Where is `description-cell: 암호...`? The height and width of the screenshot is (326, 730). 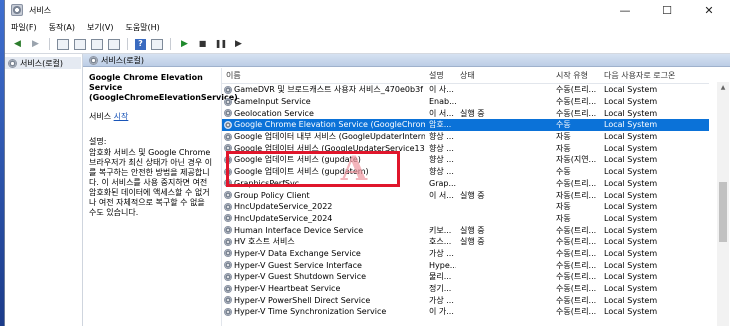
description-cell: 암호... is located at coordinates (440, 125).